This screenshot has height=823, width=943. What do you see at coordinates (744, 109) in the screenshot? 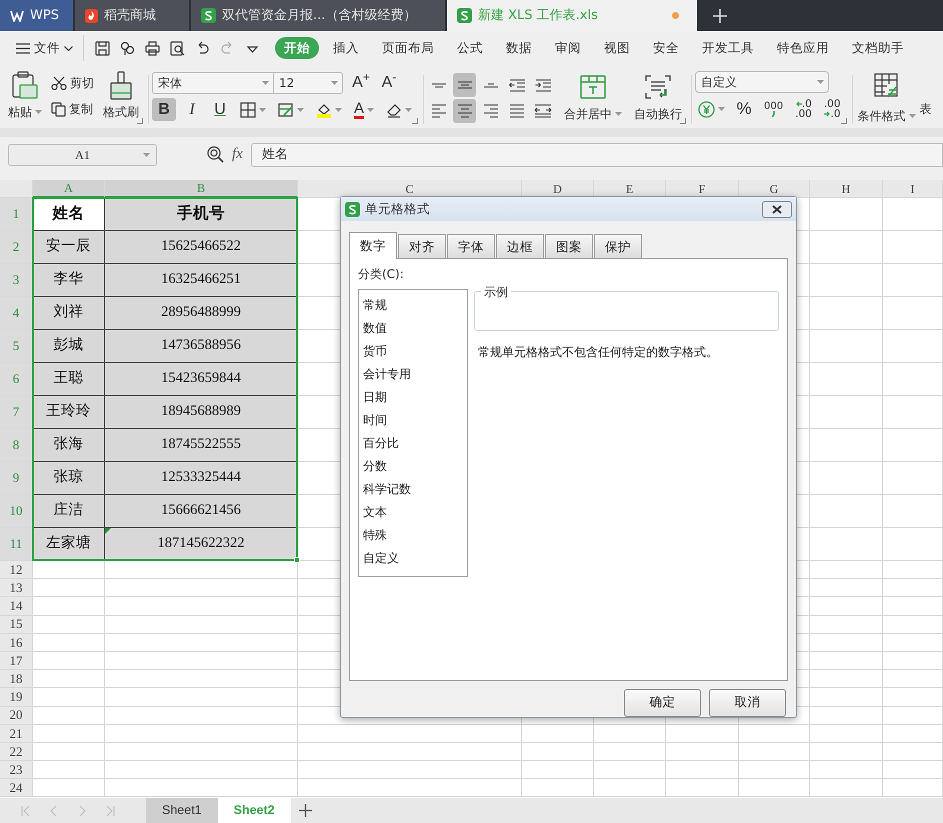
I see `percent-button: %` at bounding box center [744, 109].